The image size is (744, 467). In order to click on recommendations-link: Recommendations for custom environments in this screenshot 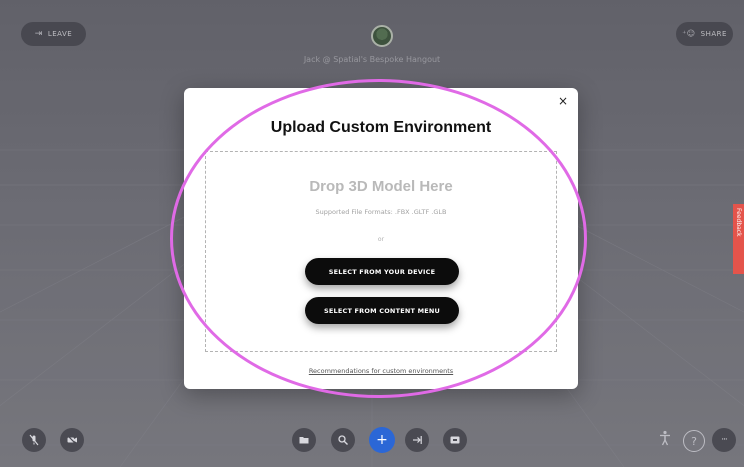, I will do `click(381, 371)`.